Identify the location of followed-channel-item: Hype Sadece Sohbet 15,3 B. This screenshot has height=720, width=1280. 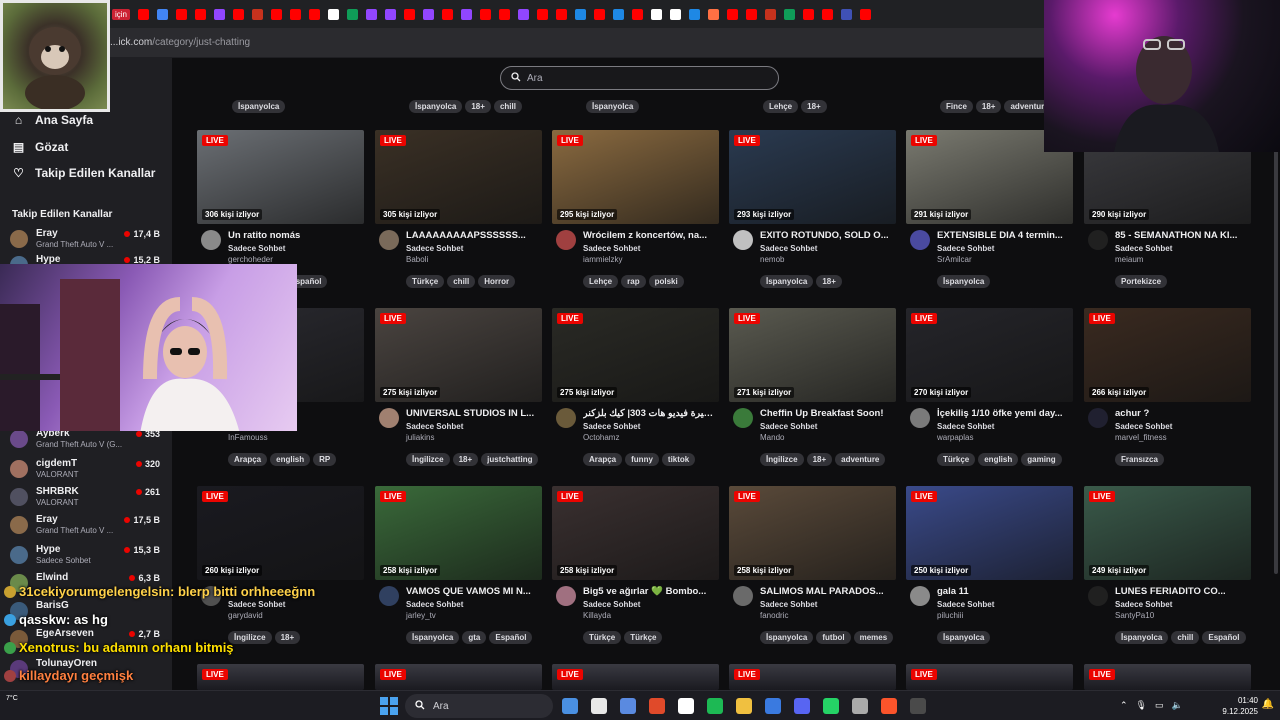
(88, 555).